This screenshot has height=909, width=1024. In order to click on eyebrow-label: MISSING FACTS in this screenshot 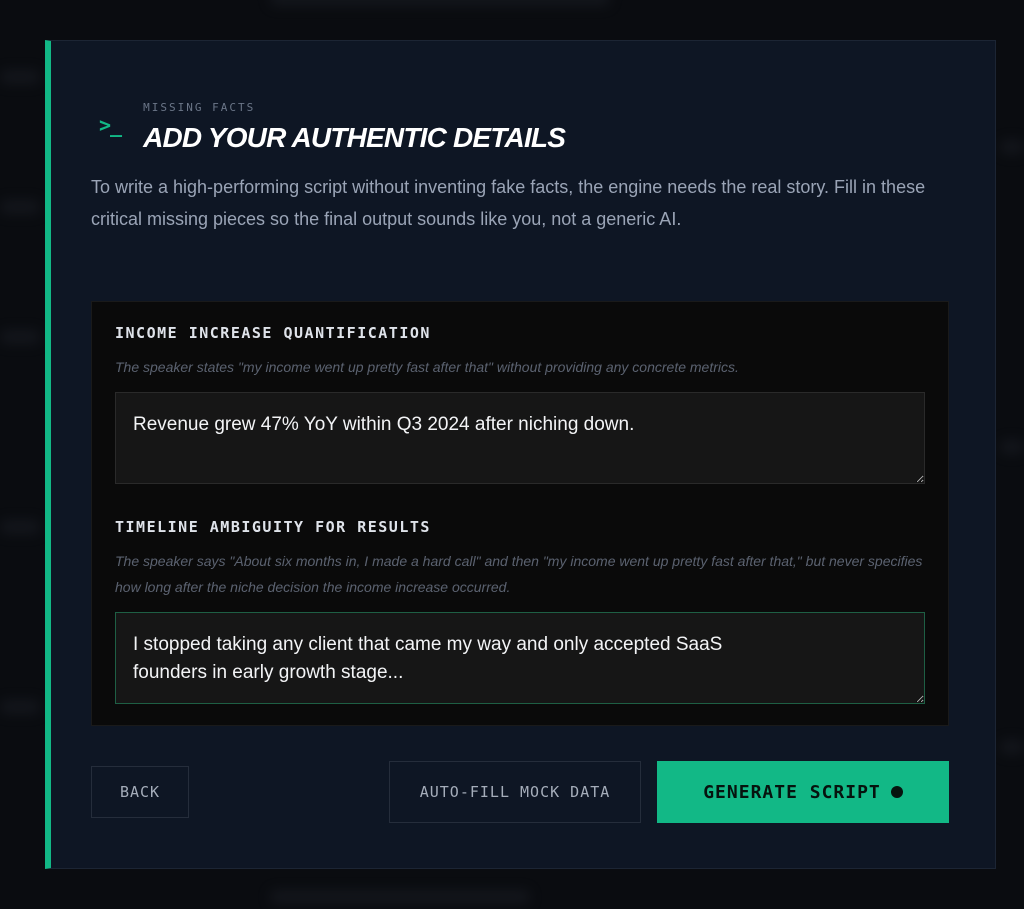, I will do `click(199, 107)`.